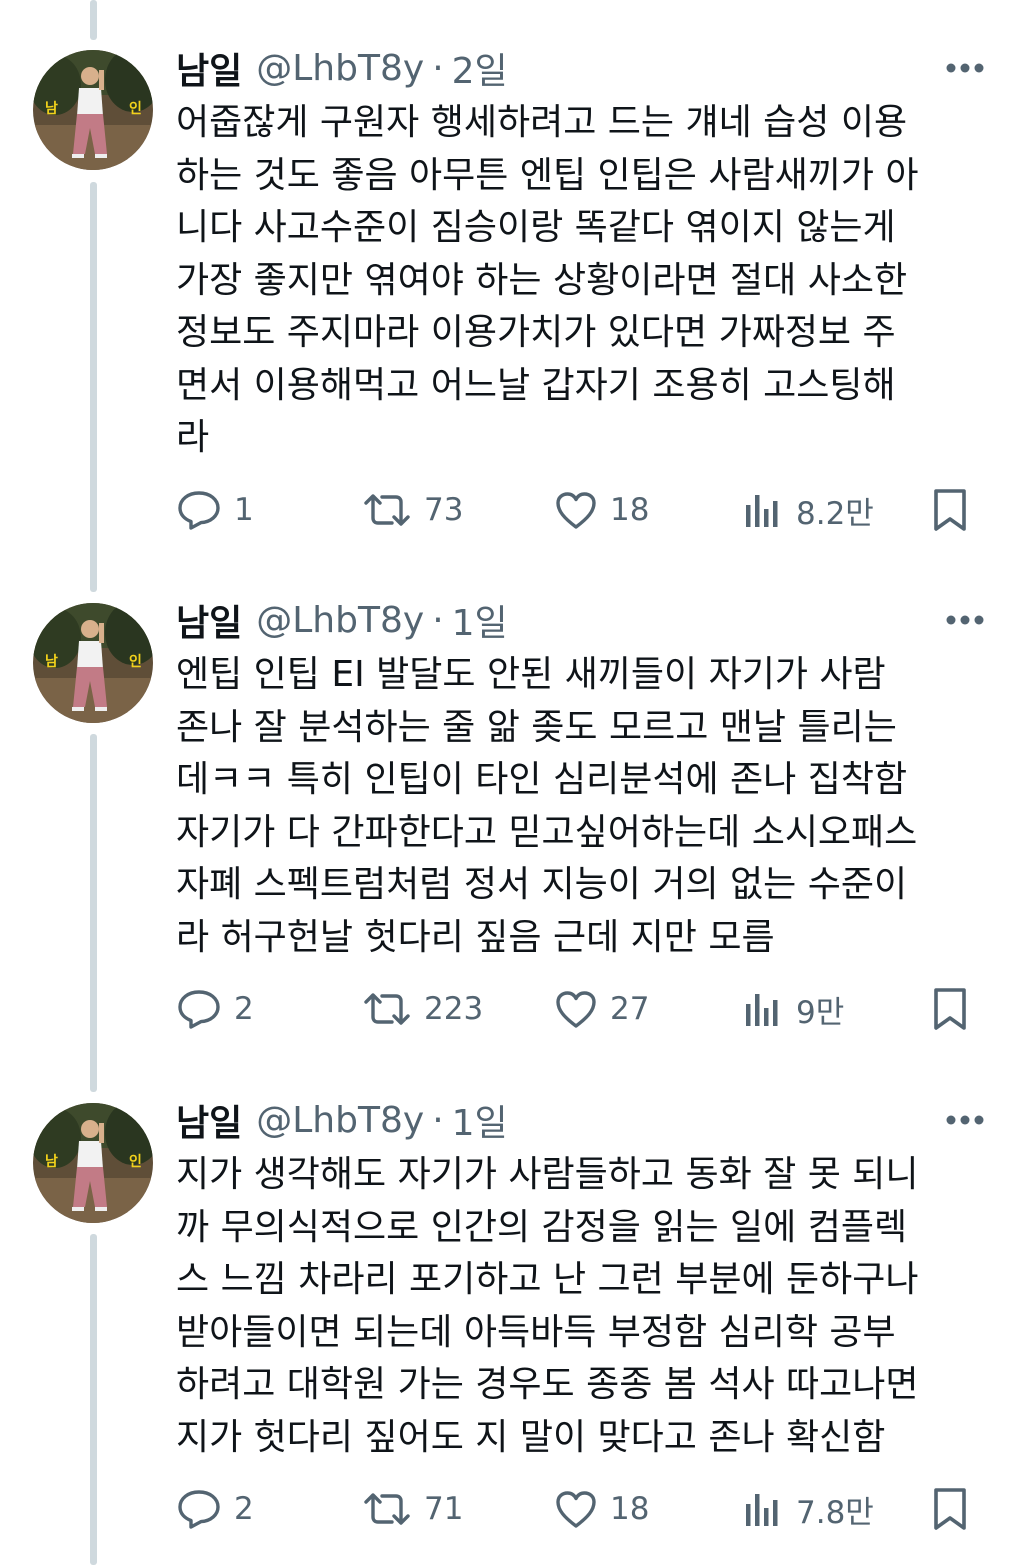  I want to click on retweet-count: 223, so click(454, 1009).